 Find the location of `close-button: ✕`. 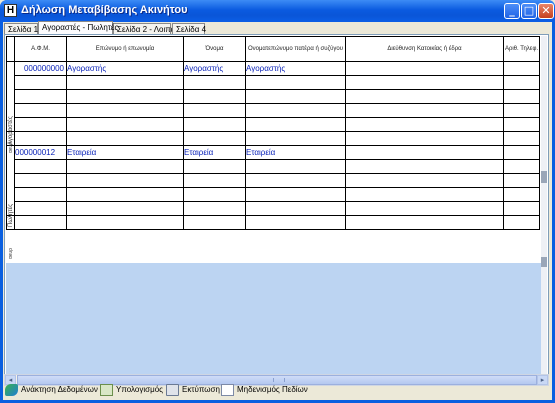

close-button: ✕ is located at coordinates (546, 11).